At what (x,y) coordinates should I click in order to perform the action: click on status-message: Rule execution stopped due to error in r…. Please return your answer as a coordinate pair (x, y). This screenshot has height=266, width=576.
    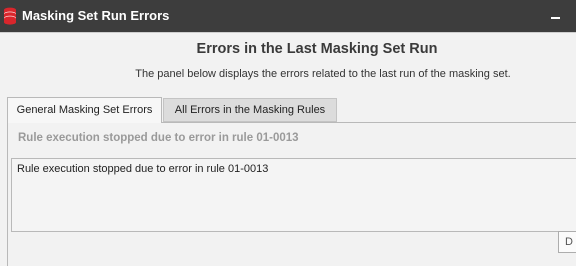
    Looking at the image, I should click on (158, 138).